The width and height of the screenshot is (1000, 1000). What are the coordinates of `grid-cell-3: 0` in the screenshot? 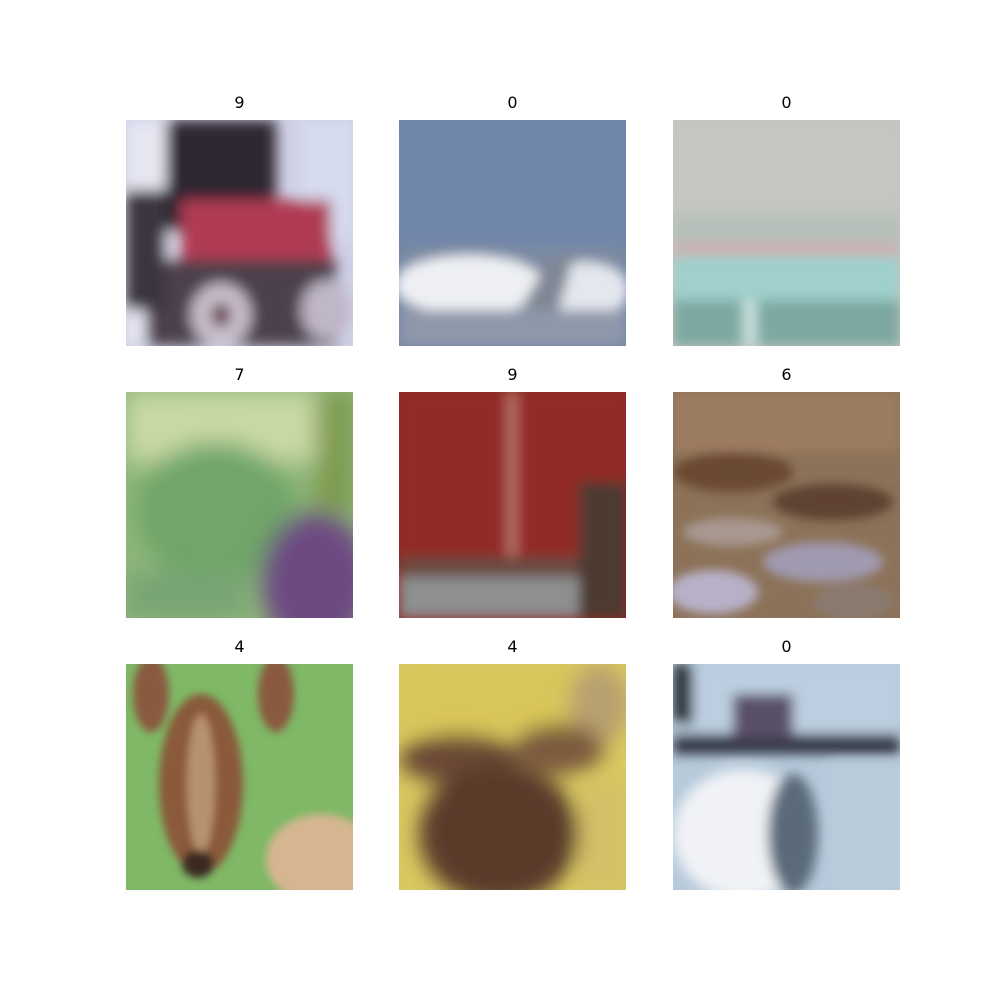 It's located at (786, 222).